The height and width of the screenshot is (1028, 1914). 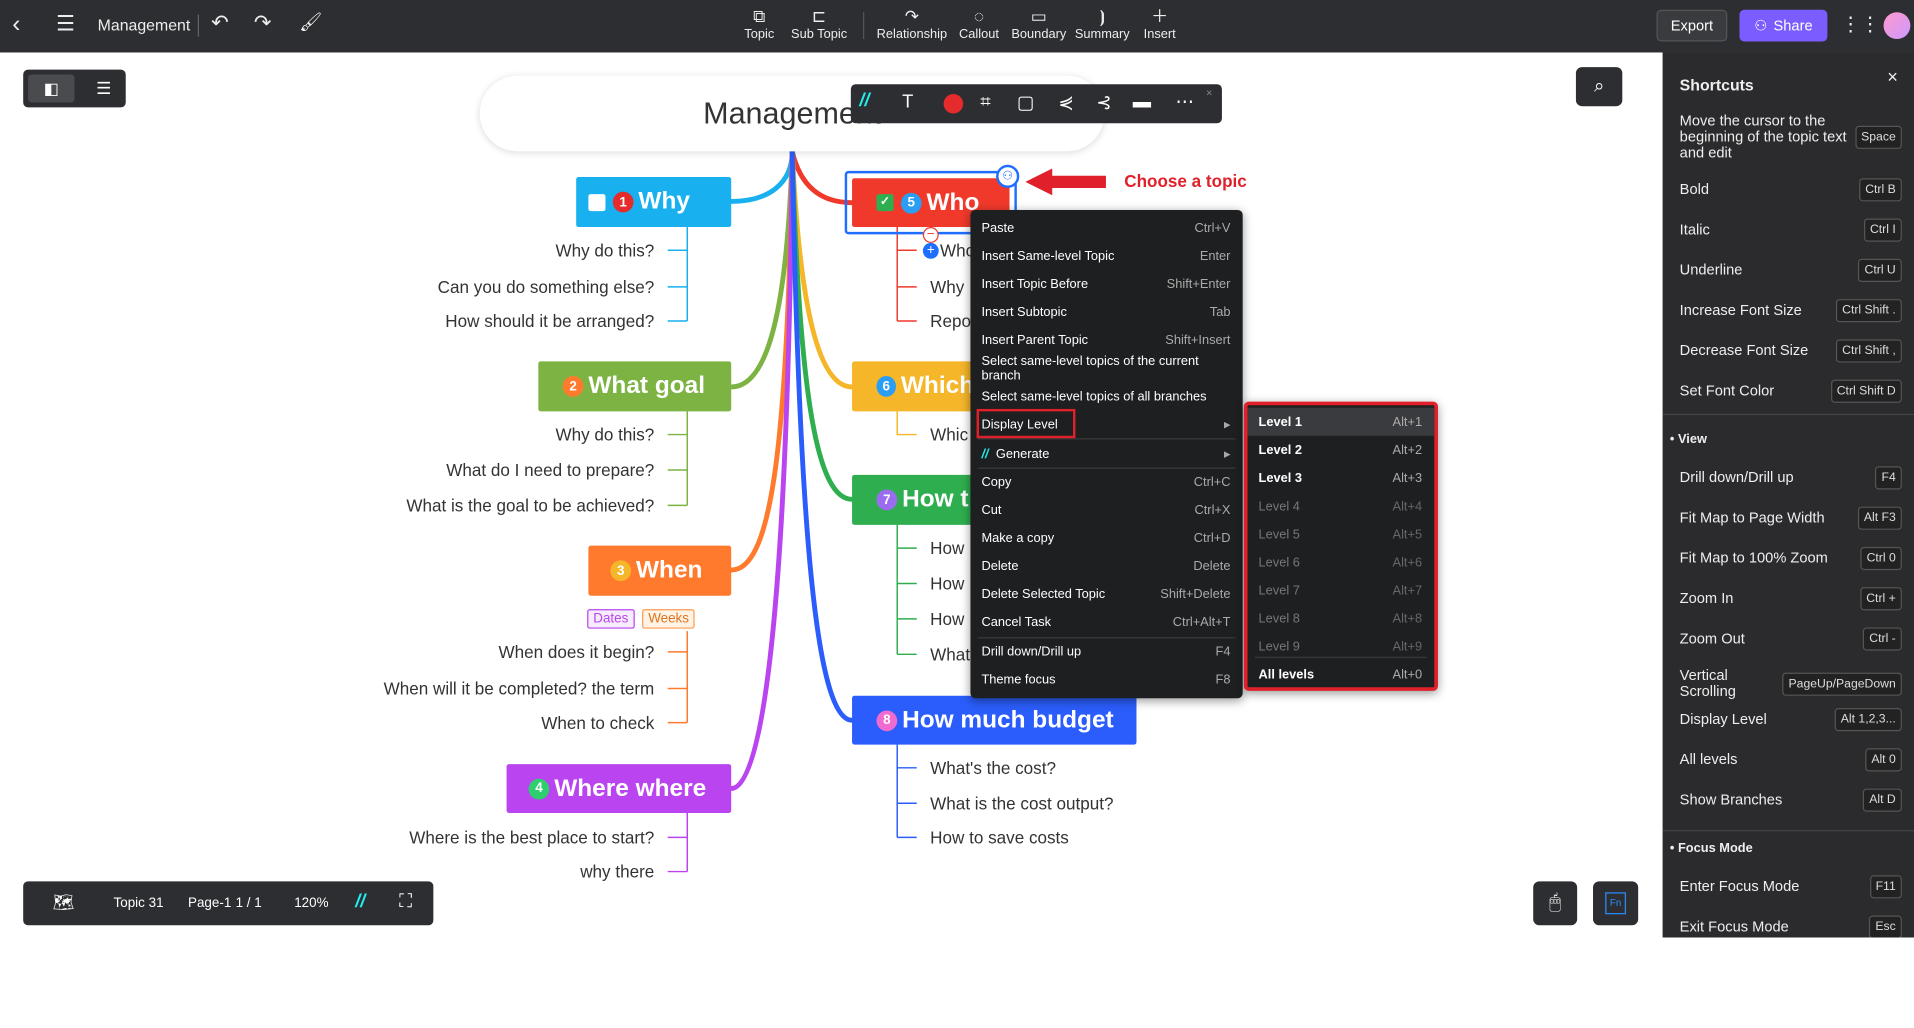 What do you see at coordinates (619, 788) in the screenshot?
I see `topic-where-where: 4 Where where` at bounding box center [619, 788].